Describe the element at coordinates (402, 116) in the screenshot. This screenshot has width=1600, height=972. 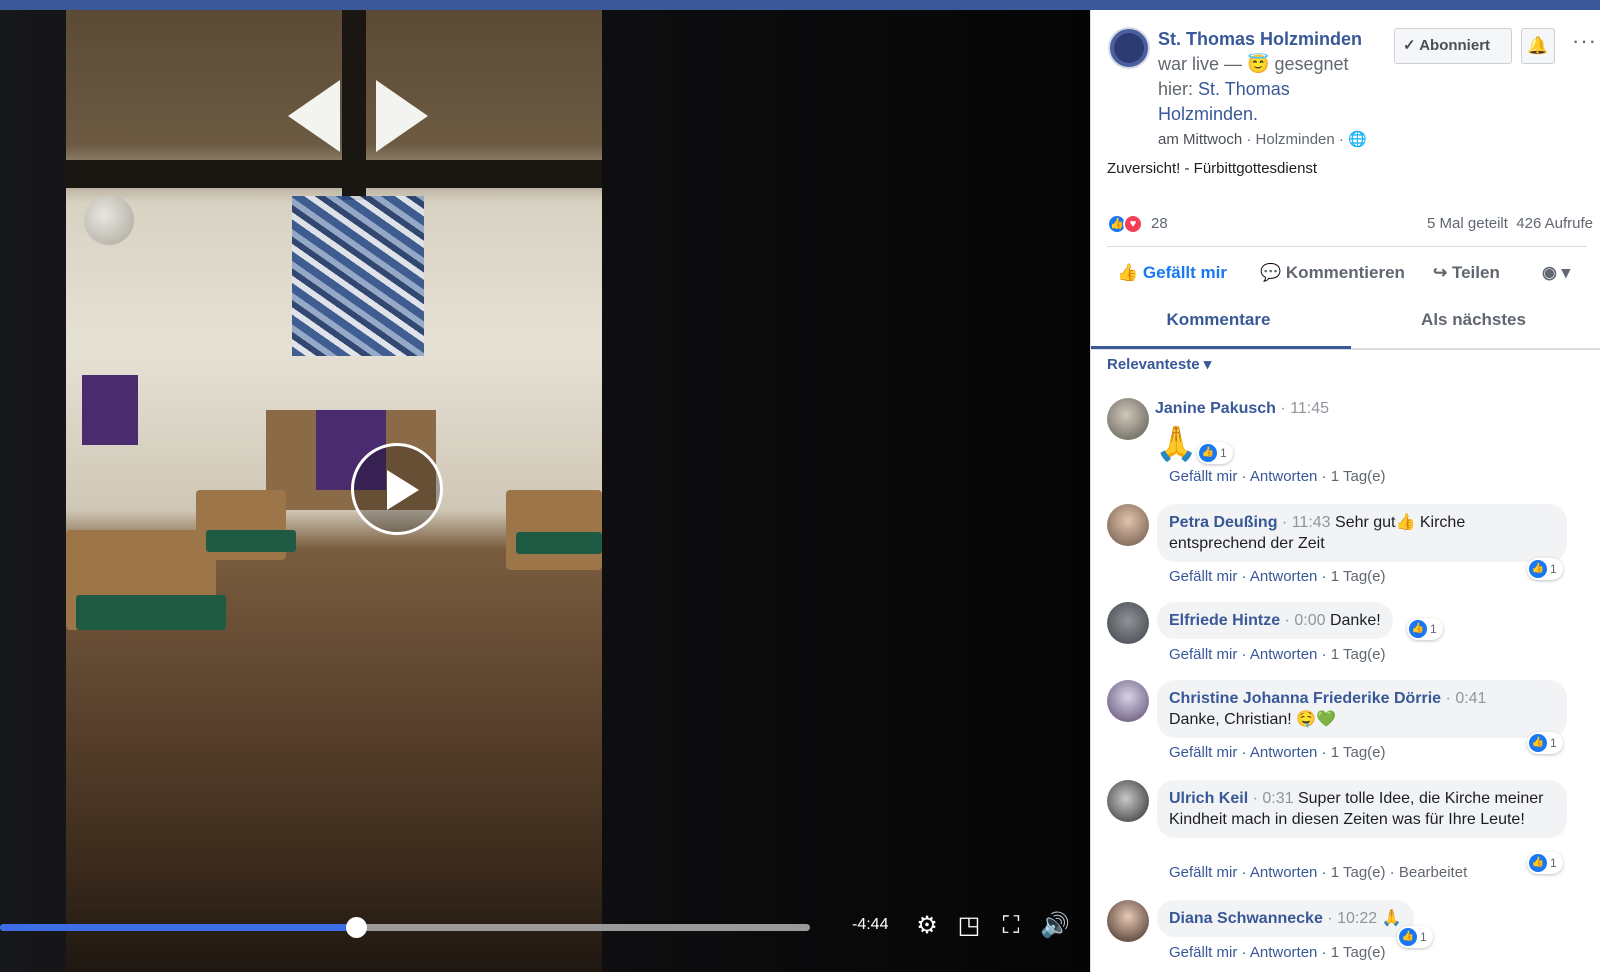
I see `window-right` at that location.